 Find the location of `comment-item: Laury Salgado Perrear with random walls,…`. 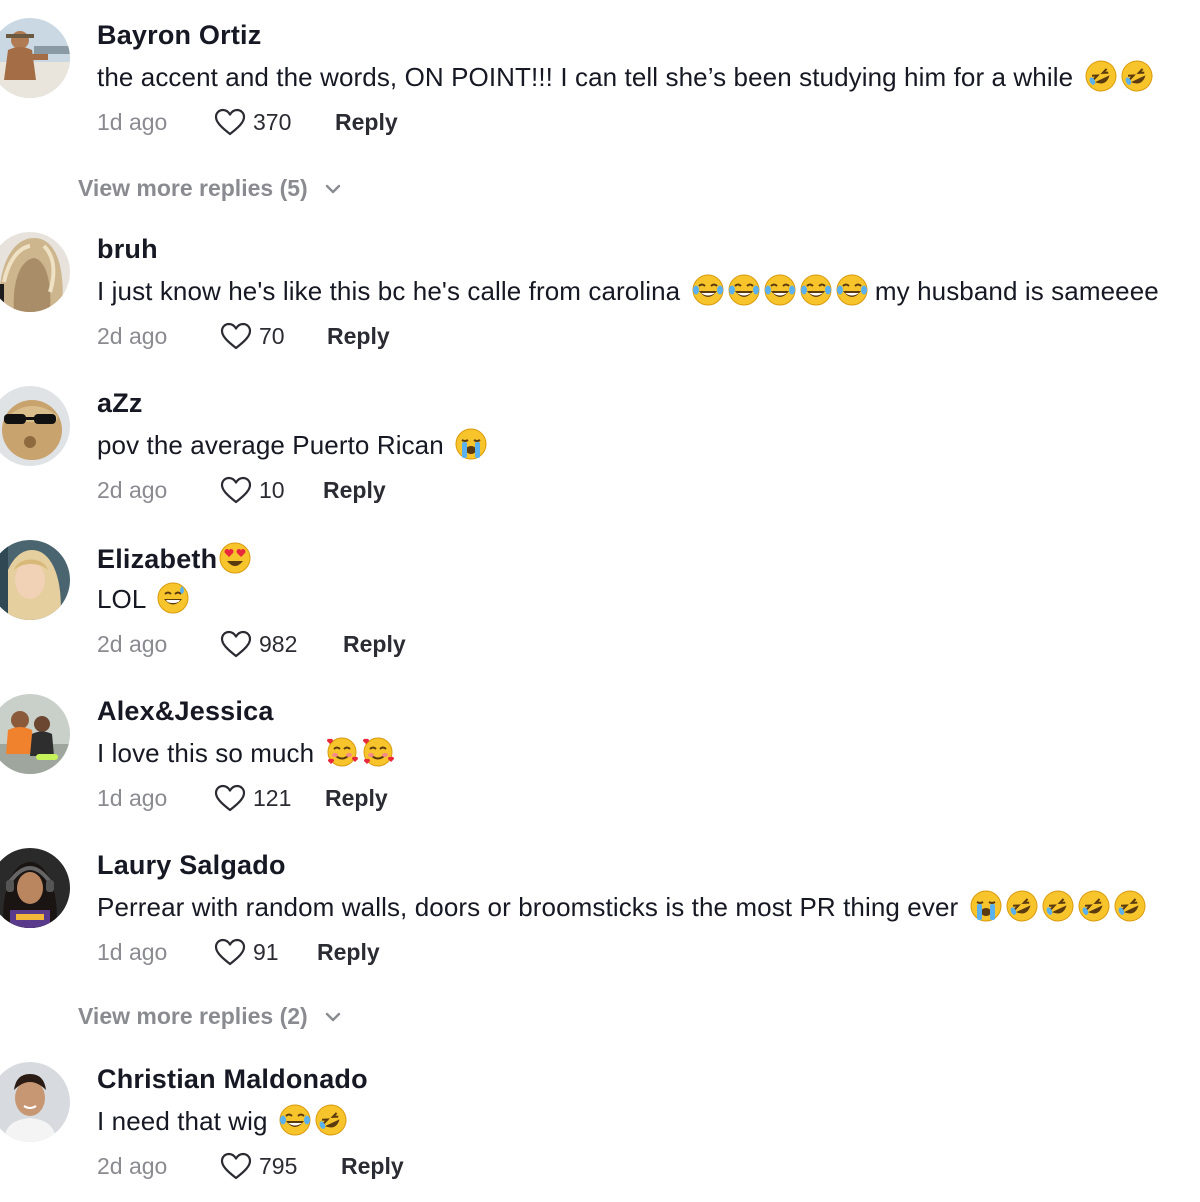

comment-item: Laury Salgado Perrear with random walls,… is located at coordinates (600, 918).